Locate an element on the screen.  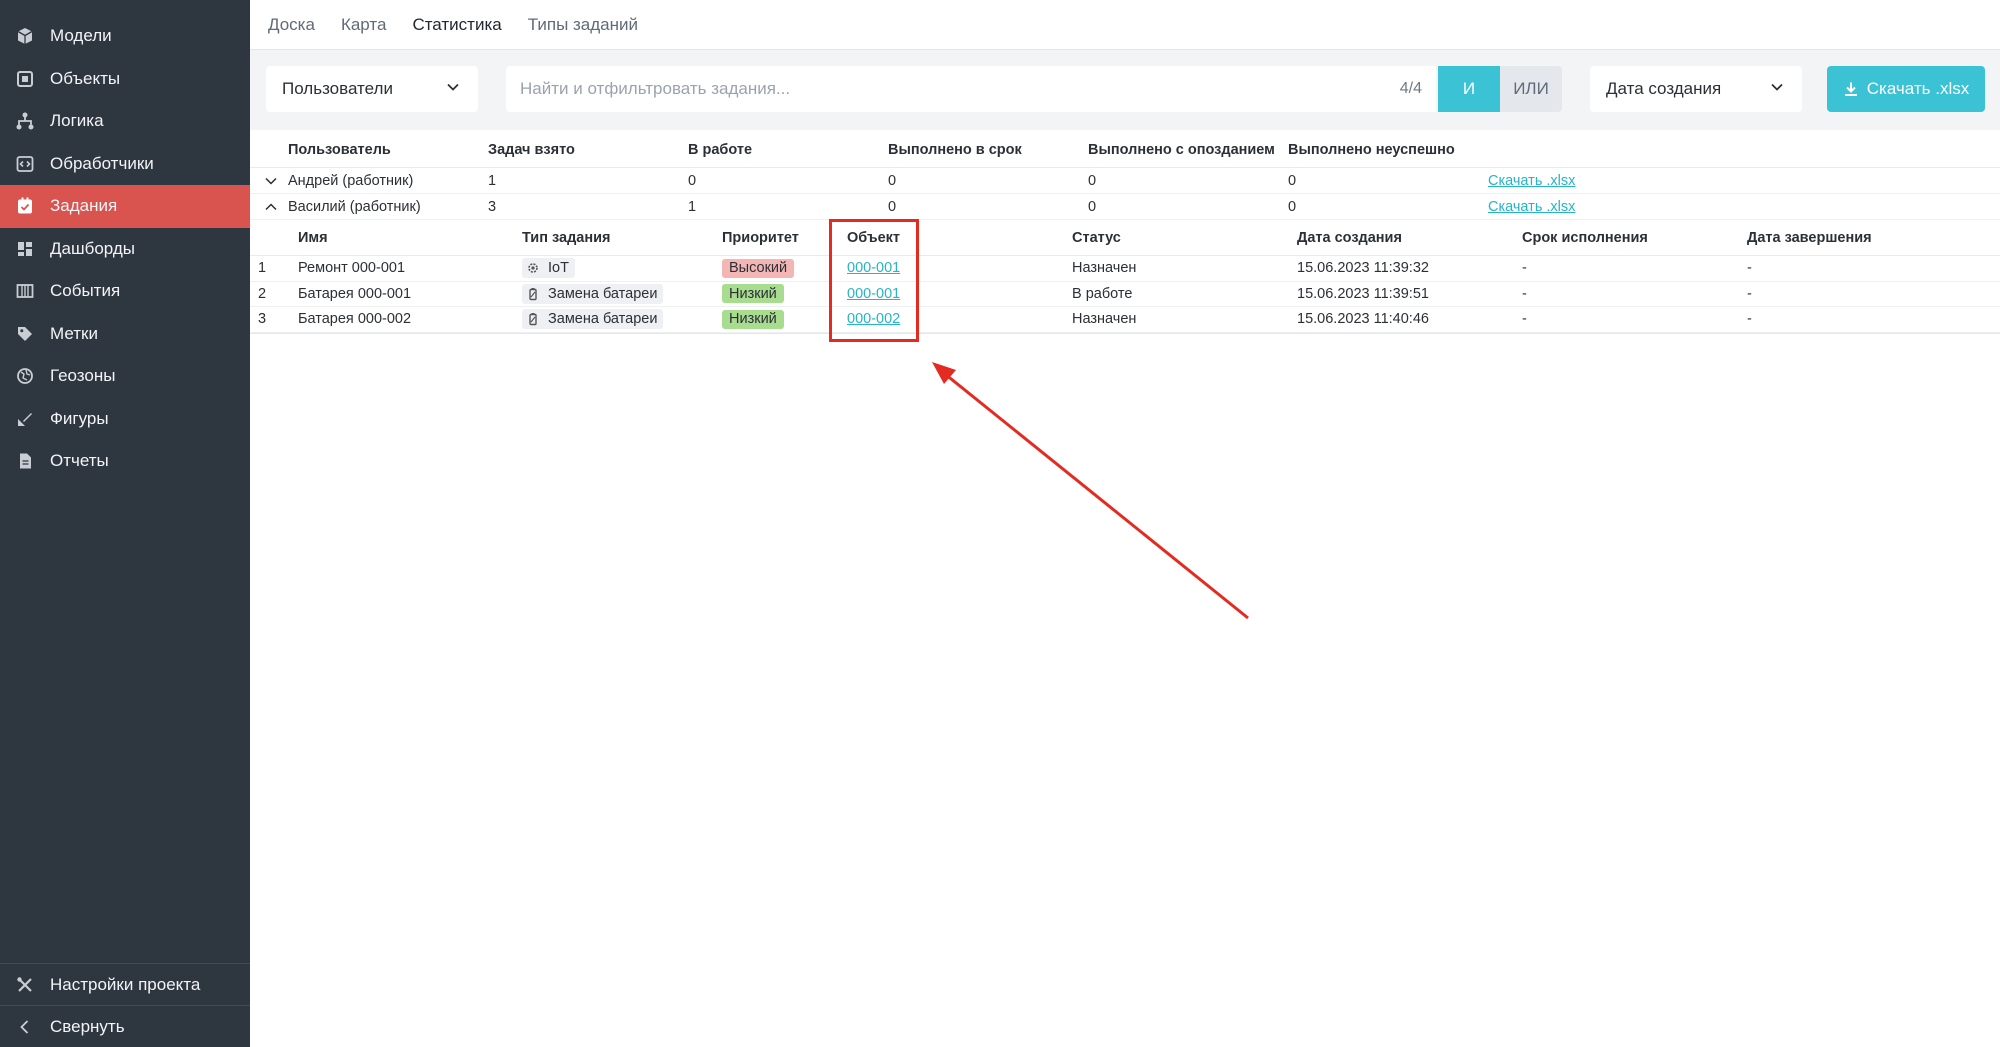
sidebar-item-shapes: Фигуры is located at coordinates (125, 419).